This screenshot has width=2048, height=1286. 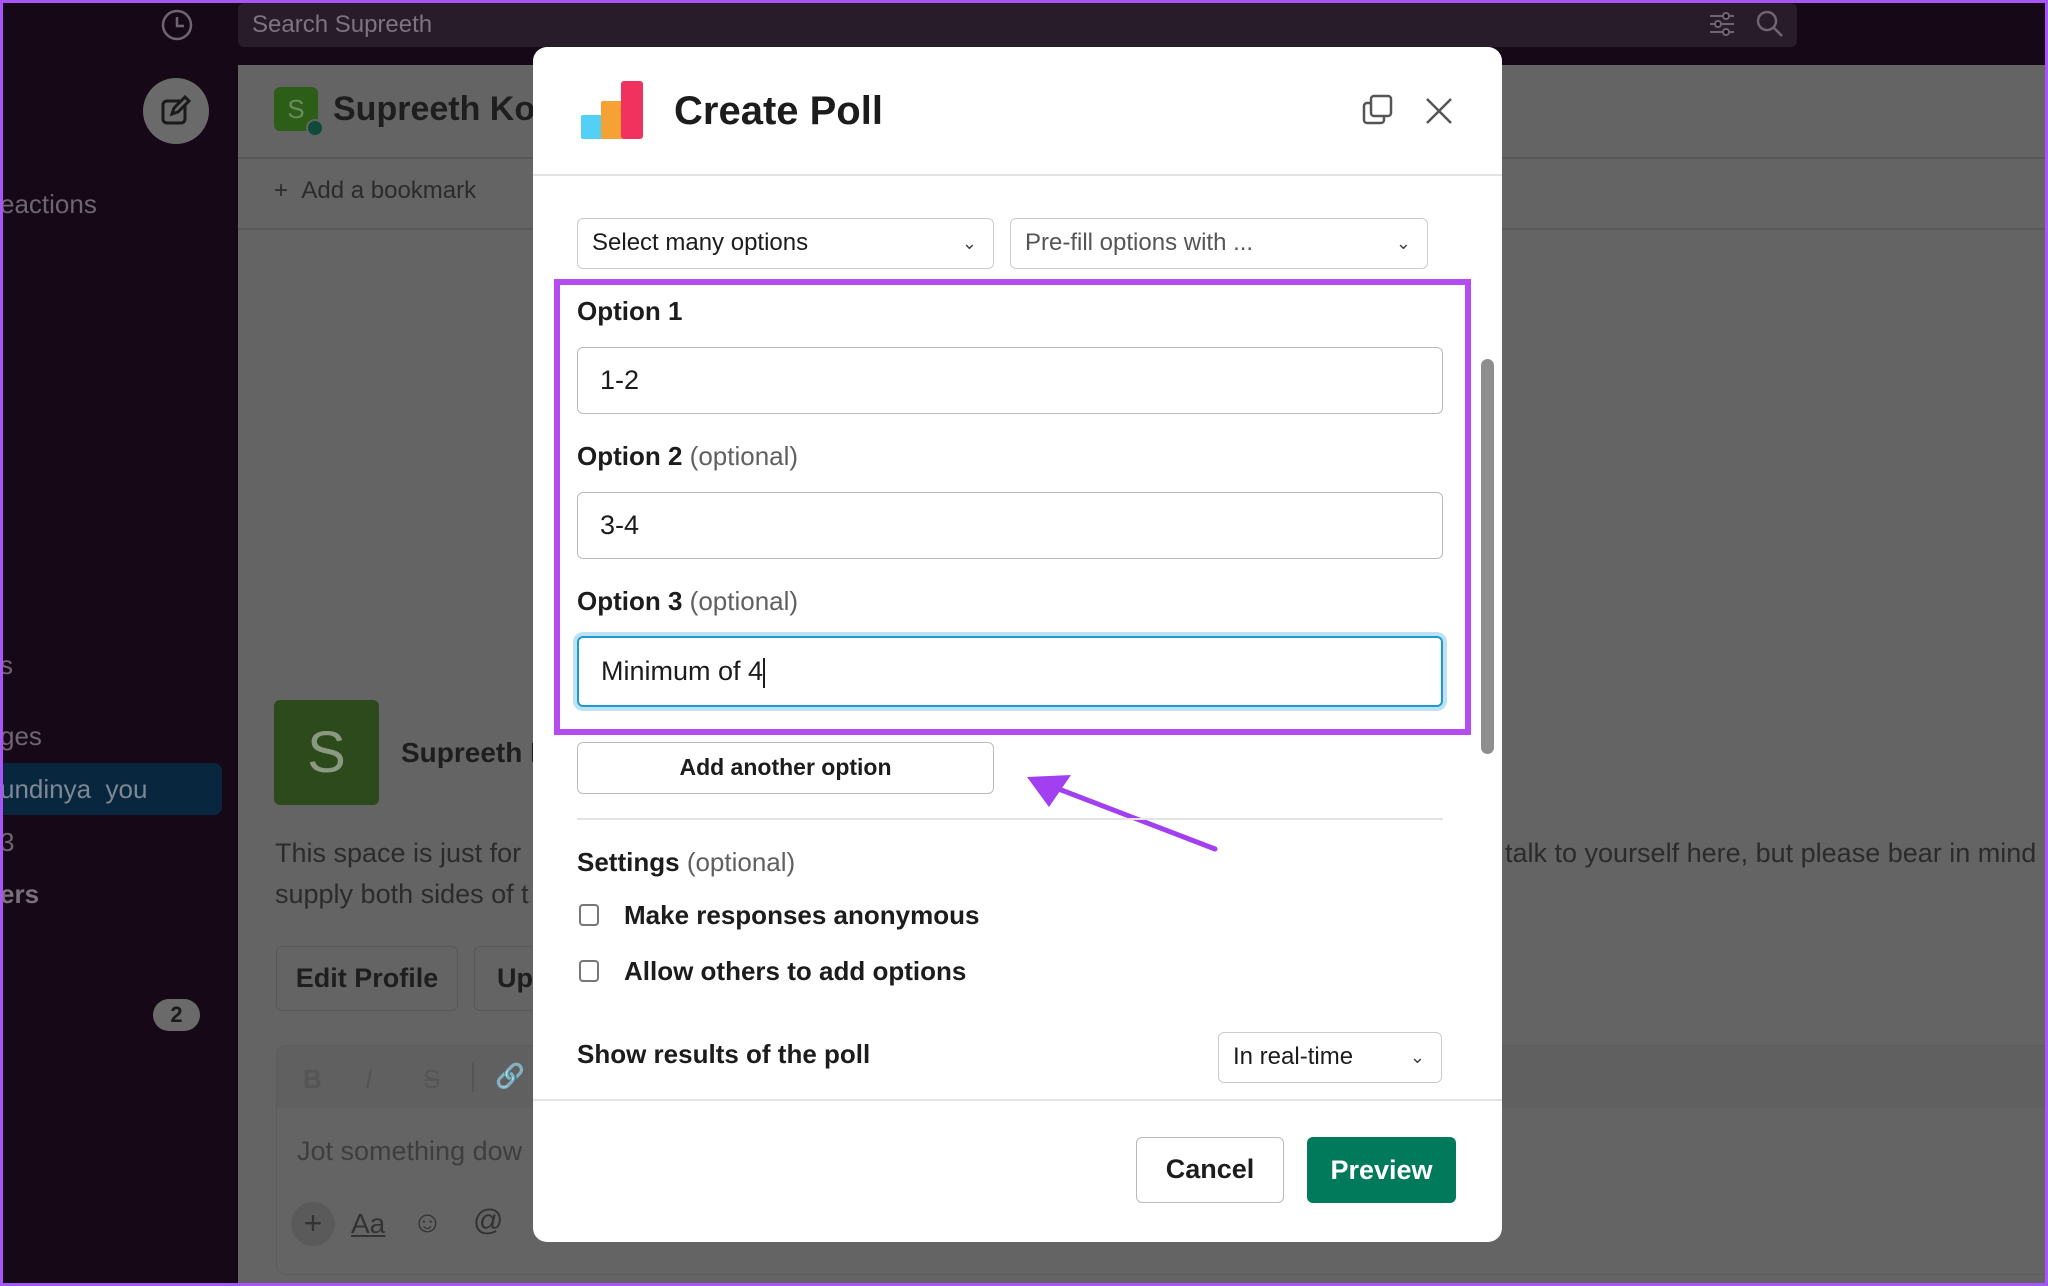 What do you see at coordinates (21, 736) in the screenshot?
I see `sidebar-item-messages: ges` at bounding box center [21, 736].